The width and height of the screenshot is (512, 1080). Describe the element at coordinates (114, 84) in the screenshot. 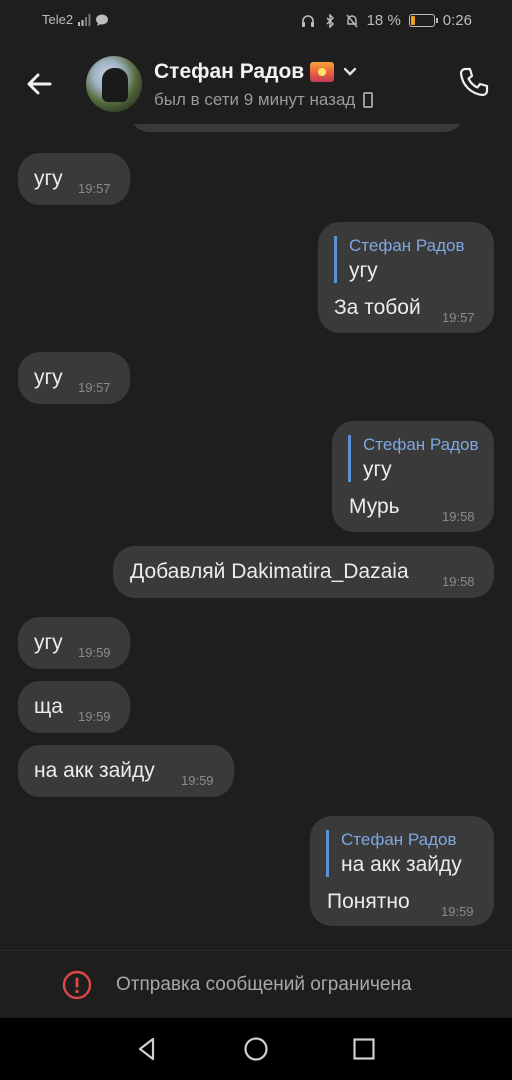

I see `avatar` at that location.